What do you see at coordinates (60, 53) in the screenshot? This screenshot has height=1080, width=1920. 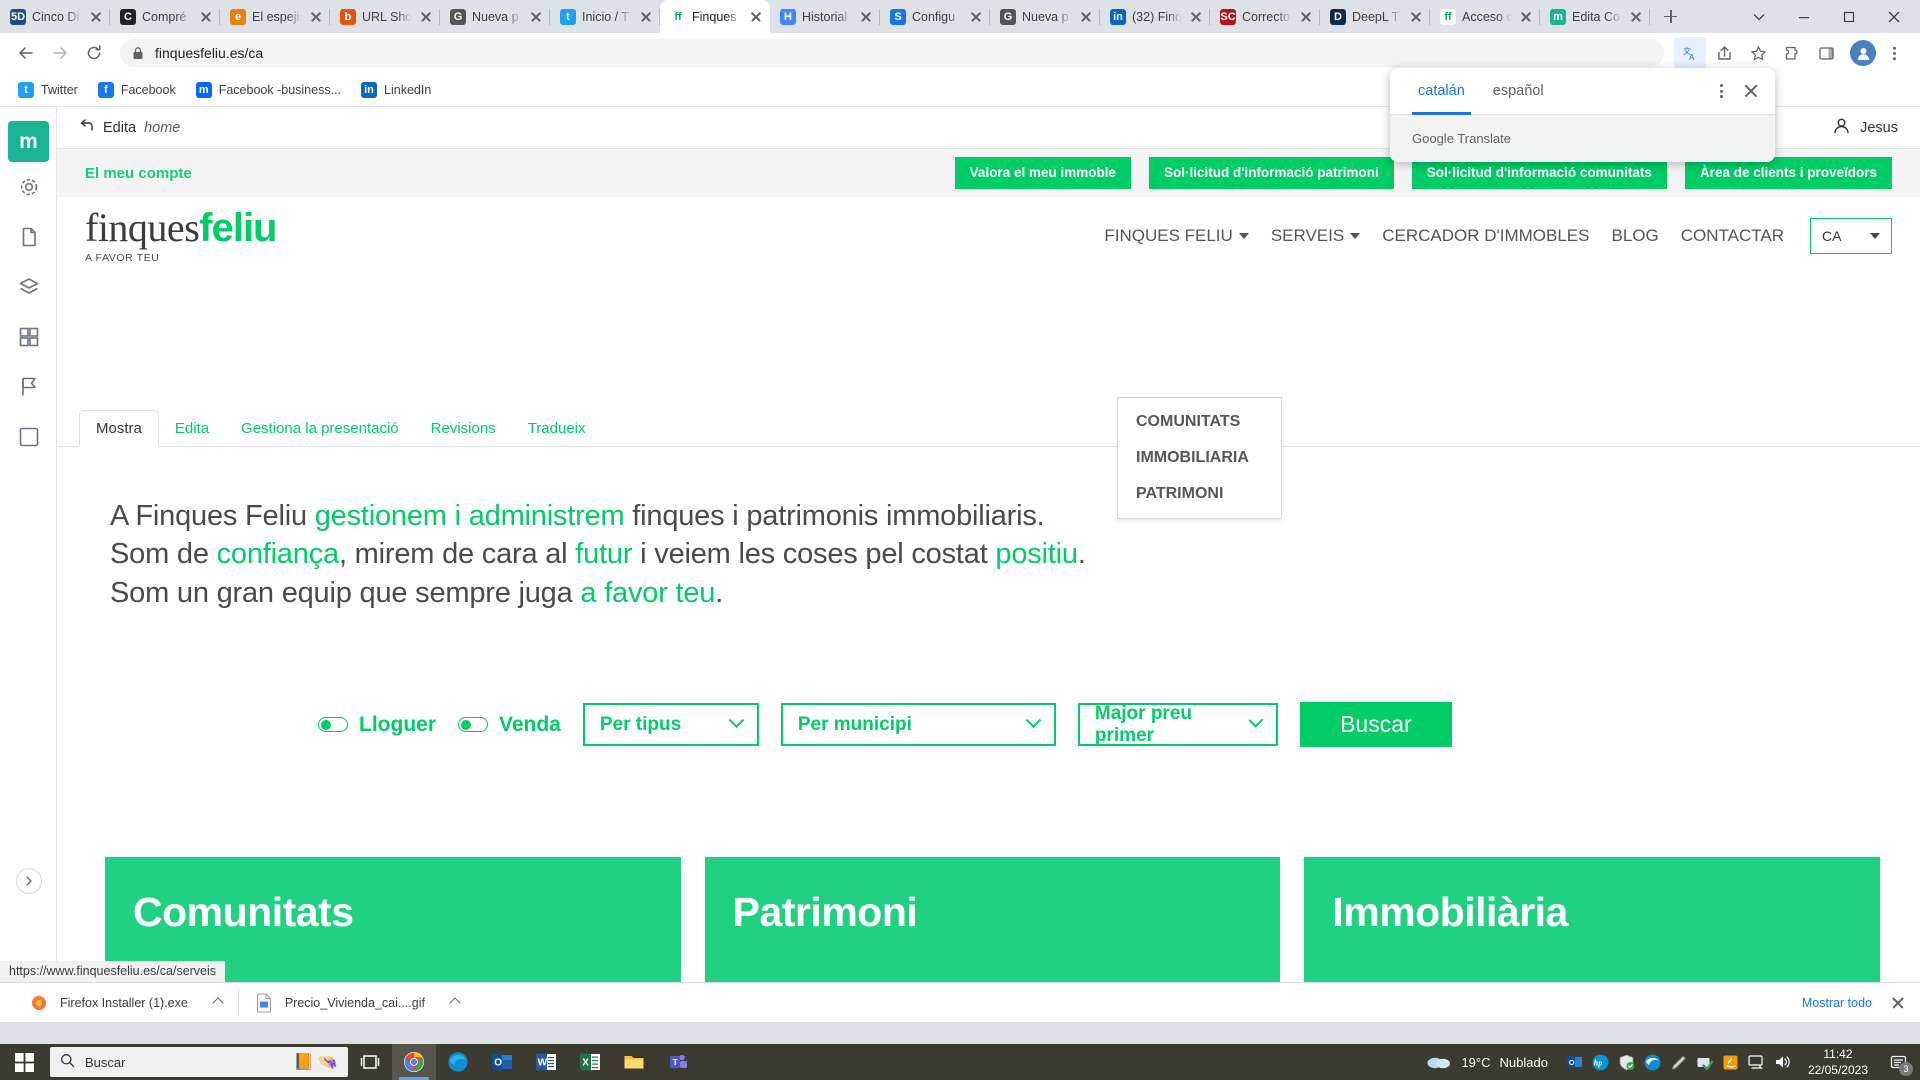 I see `forward-button` at bounding box center [60, 53].